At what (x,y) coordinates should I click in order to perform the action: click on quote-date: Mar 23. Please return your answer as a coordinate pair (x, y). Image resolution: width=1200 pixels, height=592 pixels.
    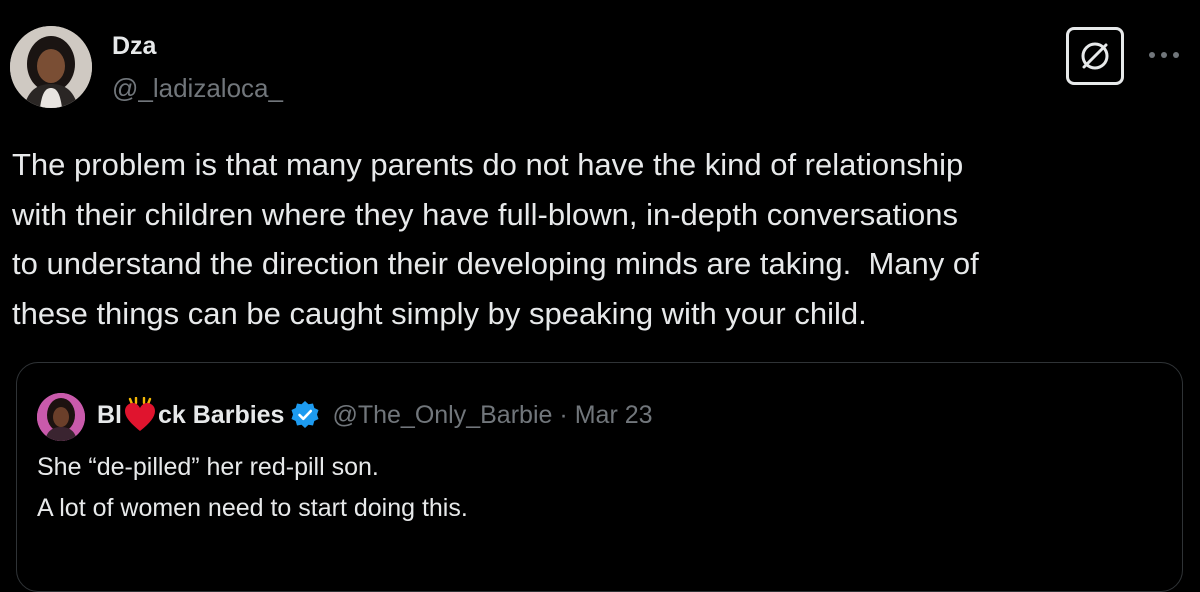
    Looking at the image, I should click on (614, 415).